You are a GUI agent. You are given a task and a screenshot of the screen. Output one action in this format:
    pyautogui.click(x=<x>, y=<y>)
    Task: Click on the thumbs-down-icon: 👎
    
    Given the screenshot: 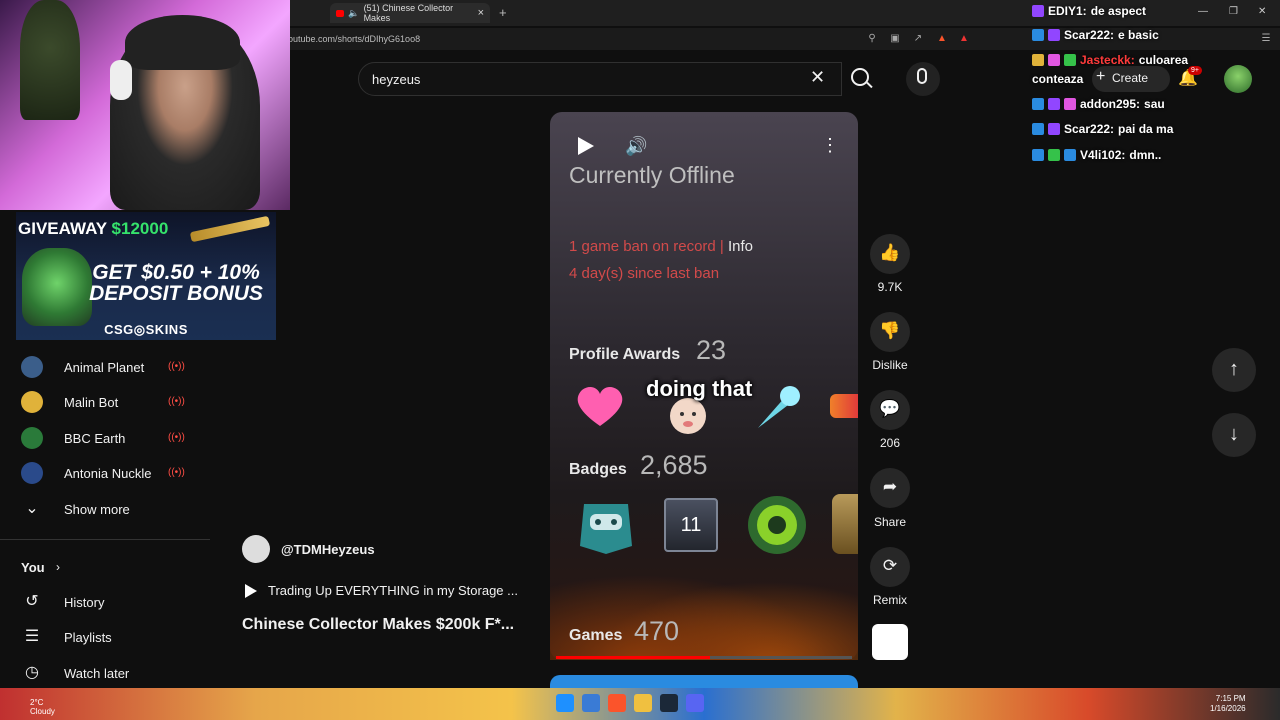 What is the action you would take?
    pyautogui.click(x=890, y=330)
    